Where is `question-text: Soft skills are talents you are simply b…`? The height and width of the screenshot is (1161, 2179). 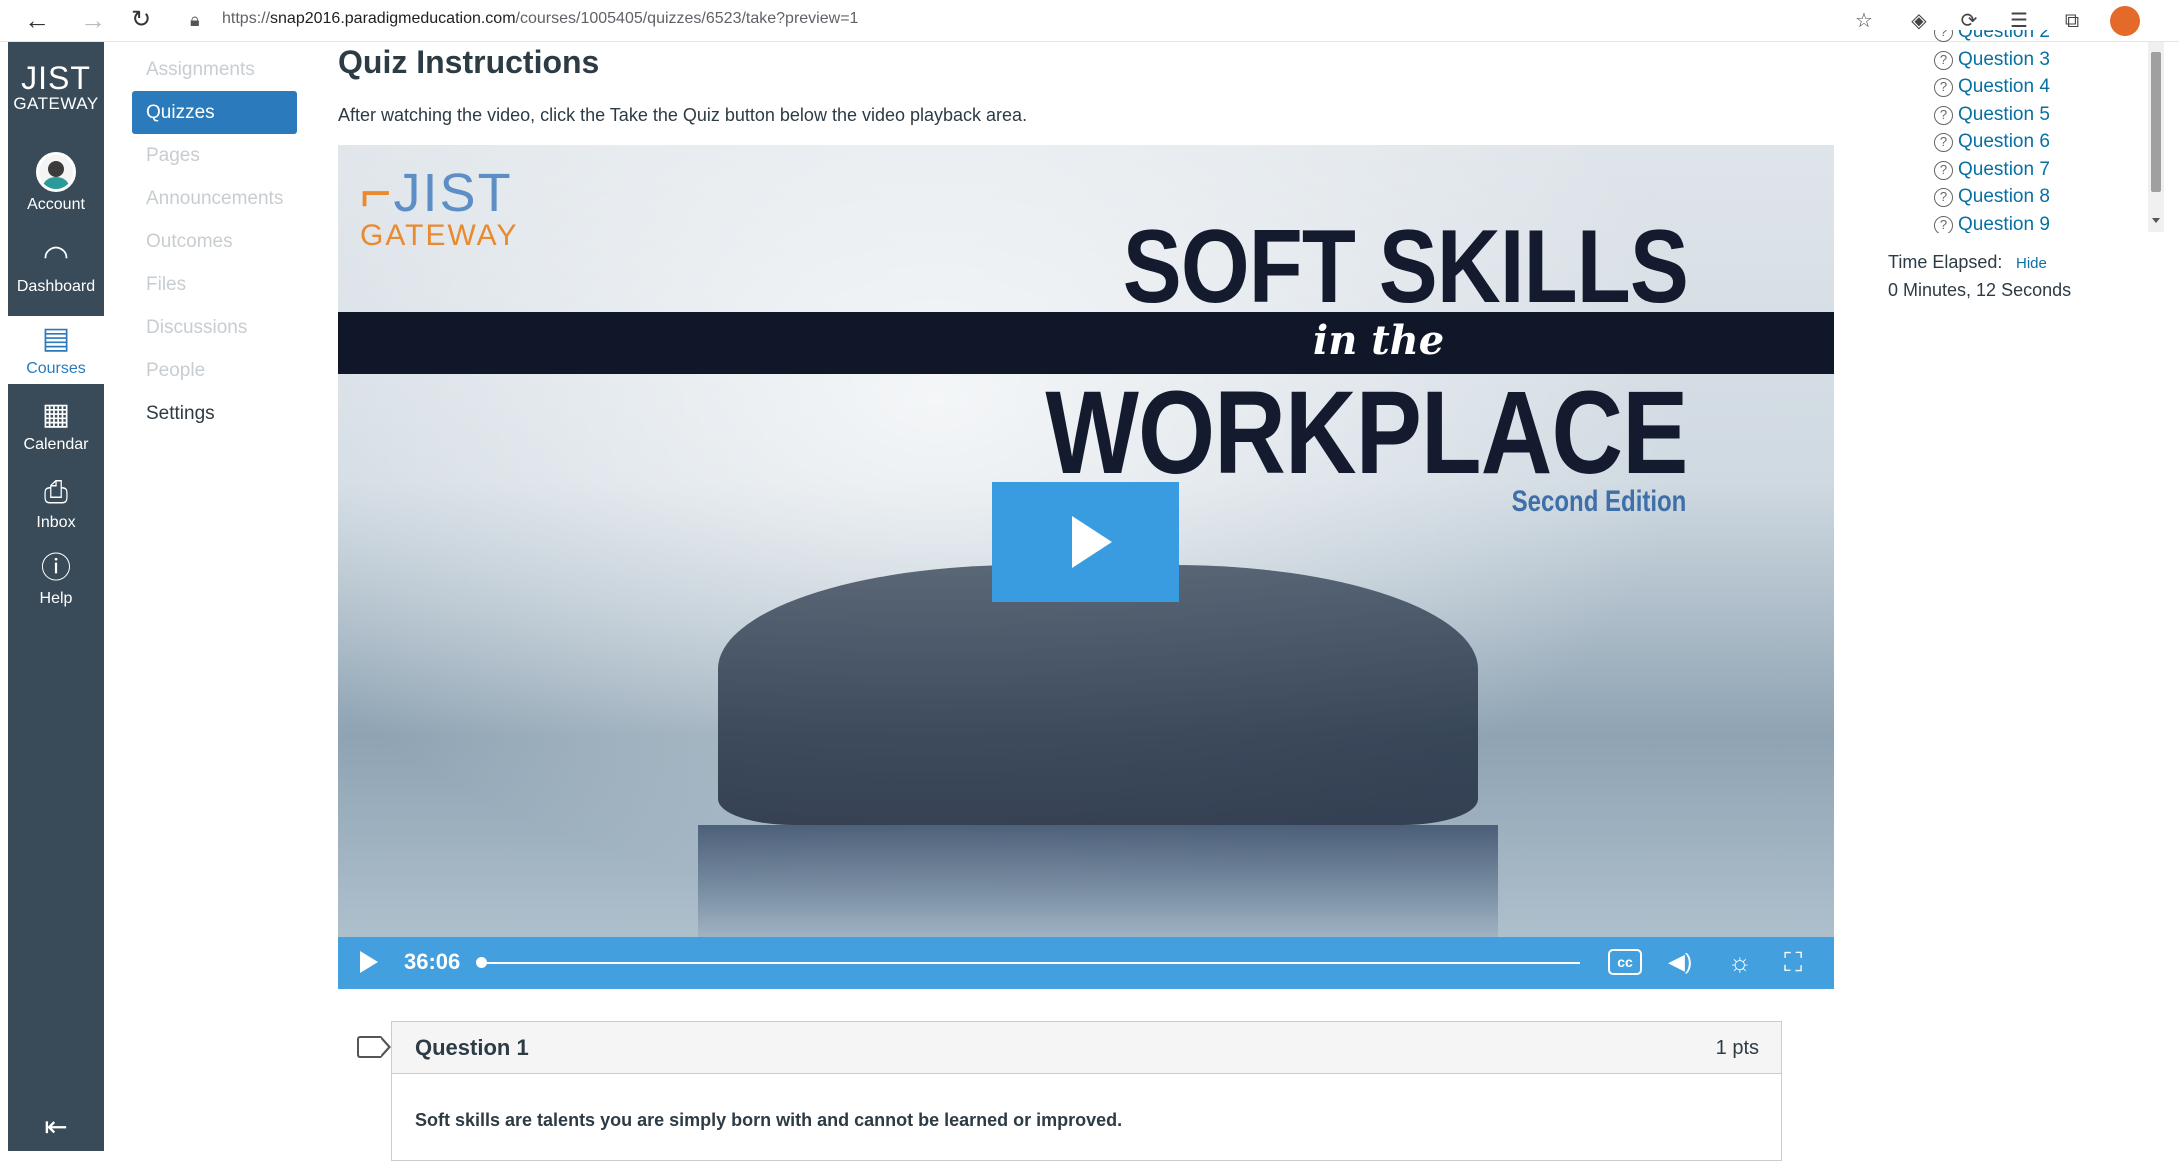 question-text: Soft skills are talents you are simply b… is located at coordinates (769, 1120).